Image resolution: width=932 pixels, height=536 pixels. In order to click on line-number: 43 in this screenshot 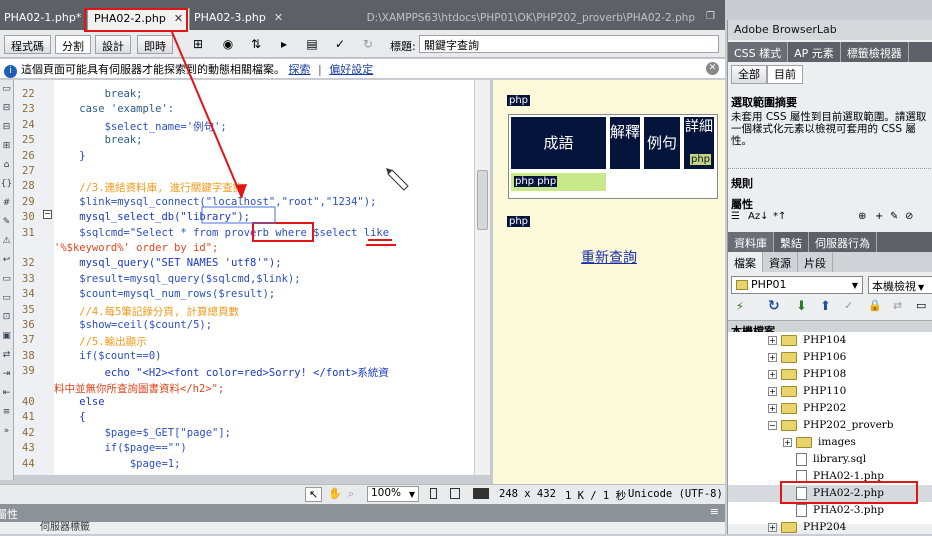, I will do `click(28, 448)`.